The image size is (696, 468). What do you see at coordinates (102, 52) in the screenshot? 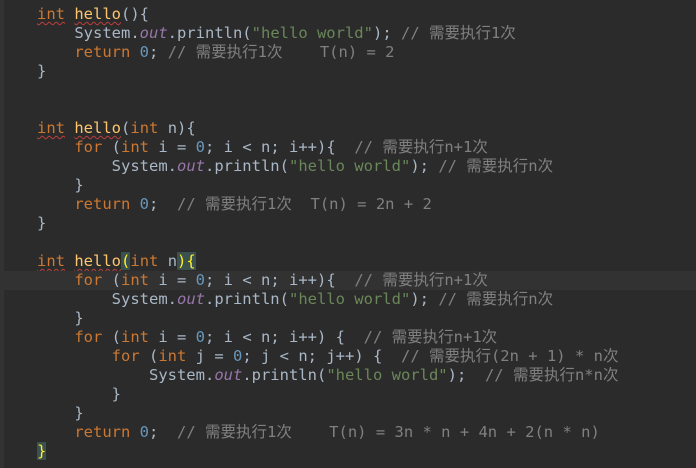
I see `keyword-token: return` at bounding box center [102, 52].